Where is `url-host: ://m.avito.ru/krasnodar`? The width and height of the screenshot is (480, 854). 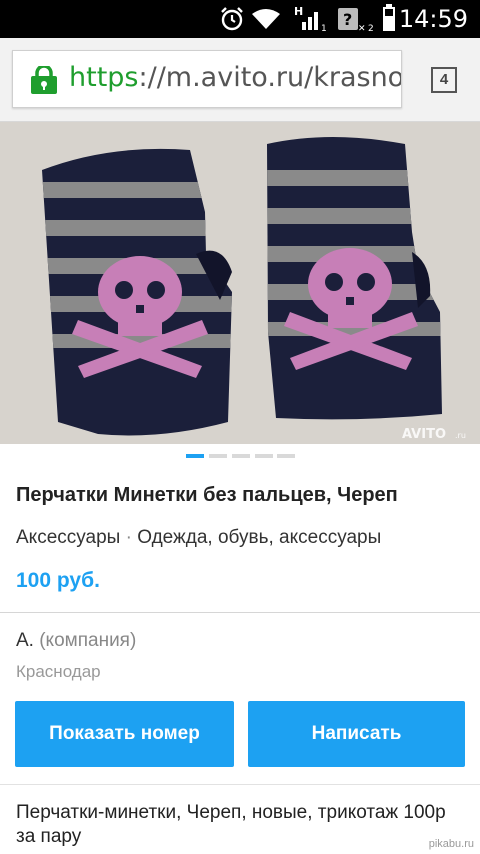
url-host: ://m.avito.ru/krasnodar is located at coordinates (270, 77).